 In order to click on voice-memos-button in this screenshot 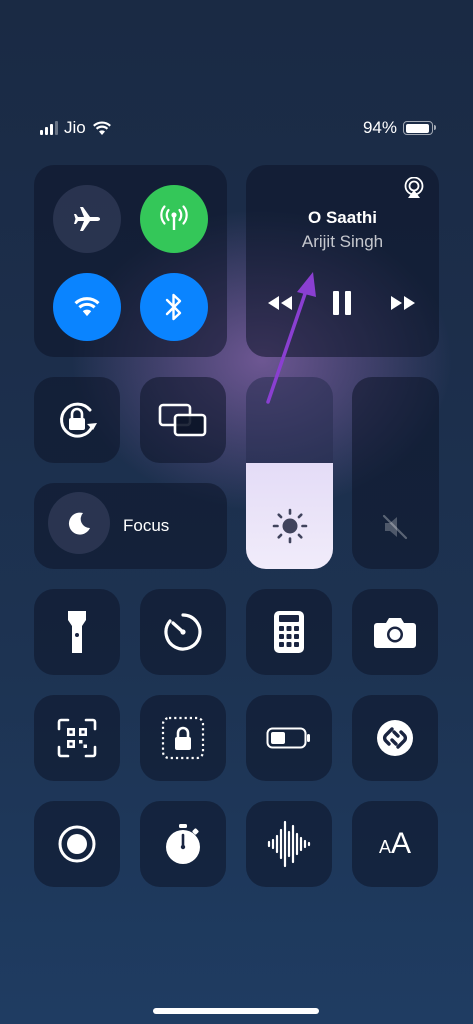, I will do `click(289, 844)`.